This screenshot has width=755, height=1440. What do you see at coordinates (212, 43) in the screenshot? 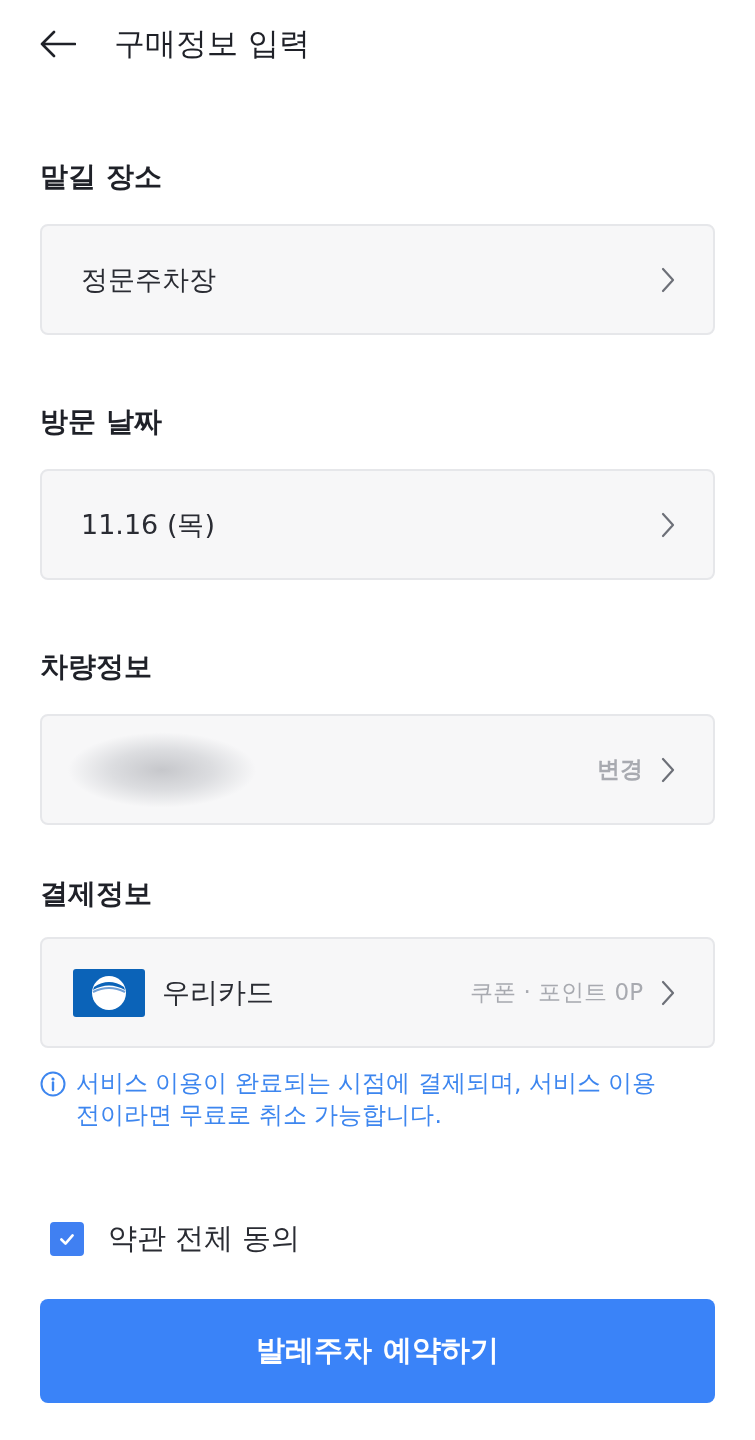
I see `page-title: 구매정보 입력` at bounding box center [212, 43].